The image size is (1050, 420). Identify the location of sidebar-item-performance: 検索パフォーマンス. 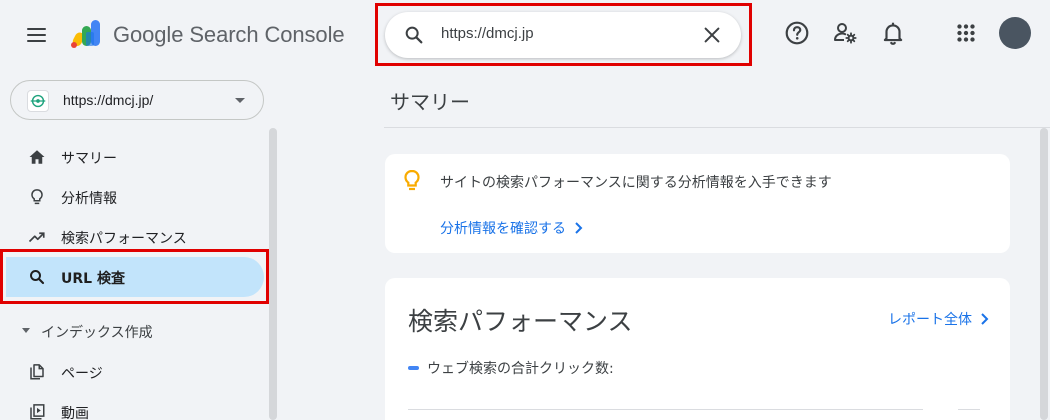
(132, 237).